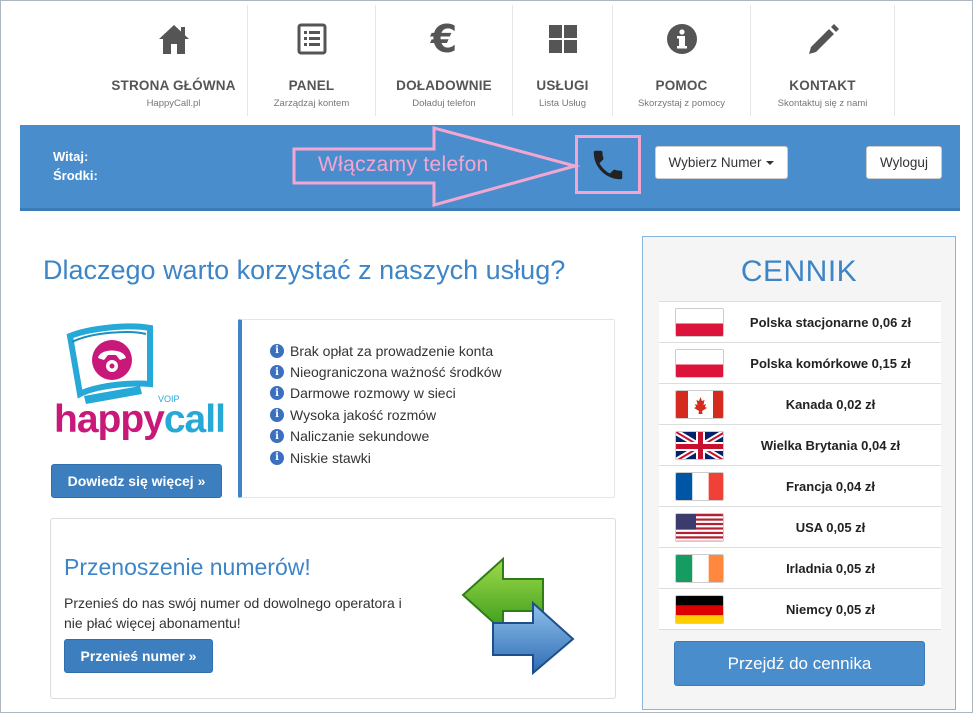 The height and width of the screenshot is (713, 973). Describe the element at coordinates (444, 39) in the screenshot. I see `euro-icon: €` at that location.